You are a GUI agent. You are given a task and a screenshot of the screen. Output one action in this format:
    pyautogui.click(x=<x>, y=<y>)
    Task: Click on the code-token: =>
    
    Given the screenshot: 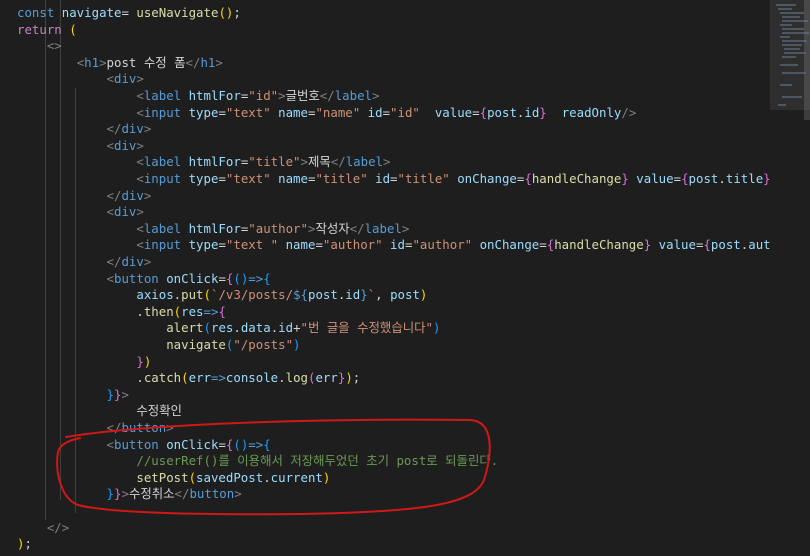 What is the action you would take?
    pyautogui.click(x=256, y=444)
    